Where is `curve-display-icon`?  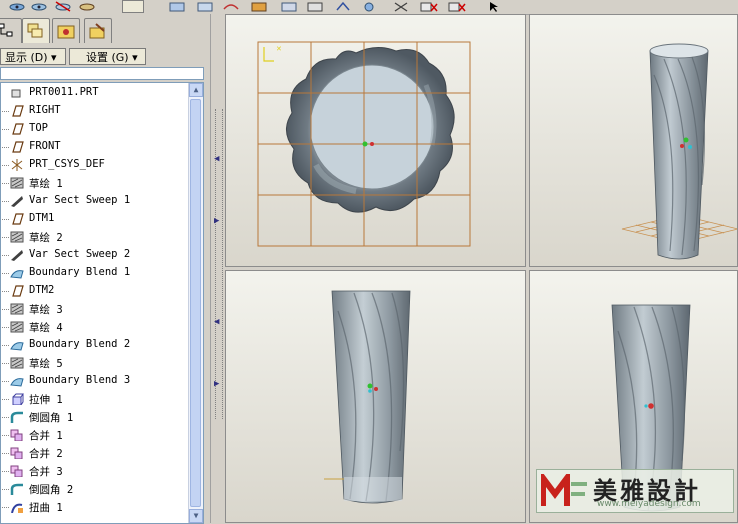 curve-display-icon is located at coordinates (231, 6).